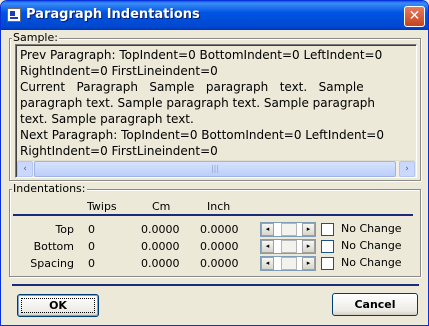 This screenshot has width=429, height=326. I want to click on spacing-no-change-label: No Change, so click(371, 262).